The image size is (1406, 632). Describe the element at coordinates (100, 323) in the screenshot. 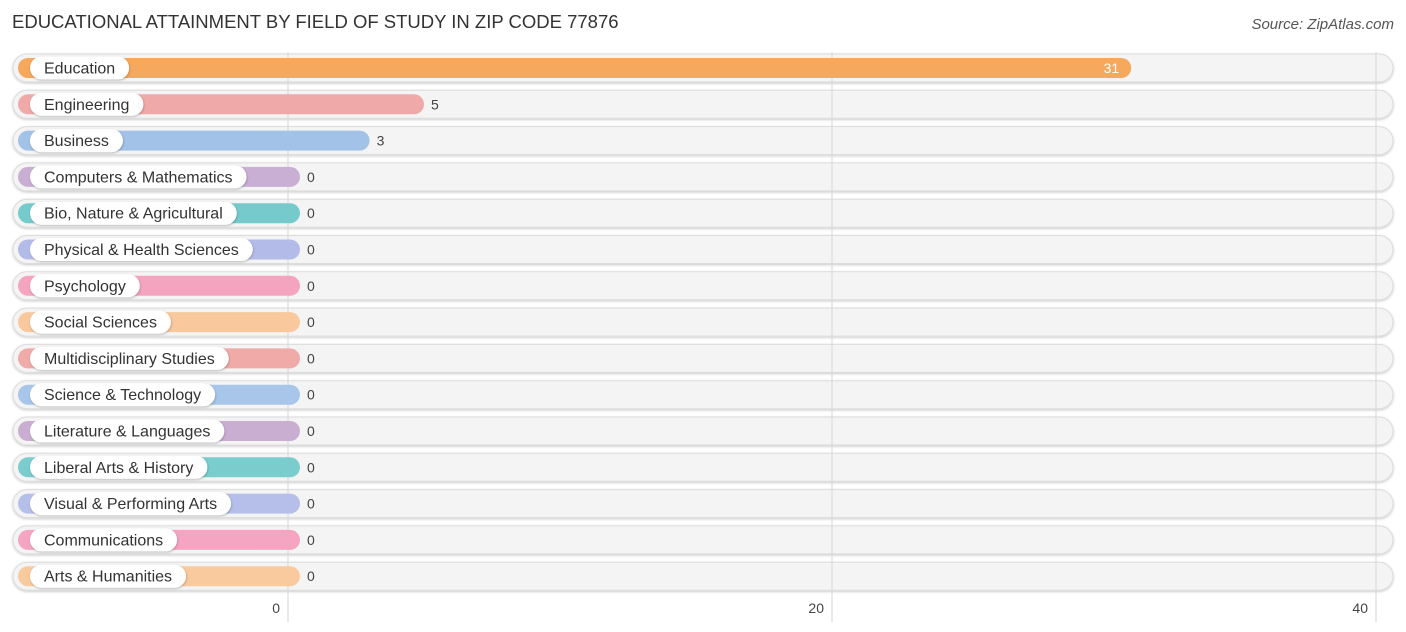

I see `category-label: Social Sciences` at that location.